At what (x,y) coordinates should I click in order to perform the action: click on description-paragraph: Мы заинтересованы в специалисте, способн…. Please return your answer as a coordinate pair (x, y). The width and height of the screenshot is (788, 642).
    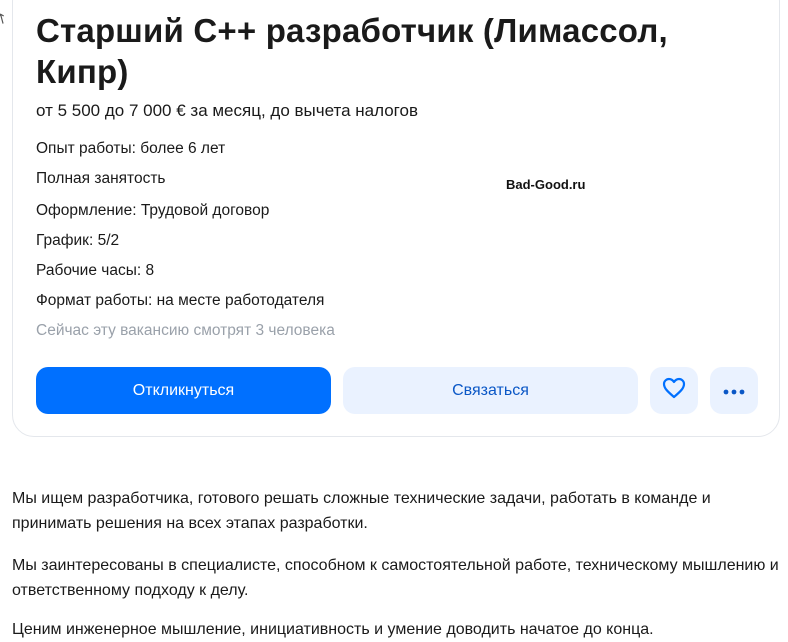
    Looking at the image, I should click on (395, 578).